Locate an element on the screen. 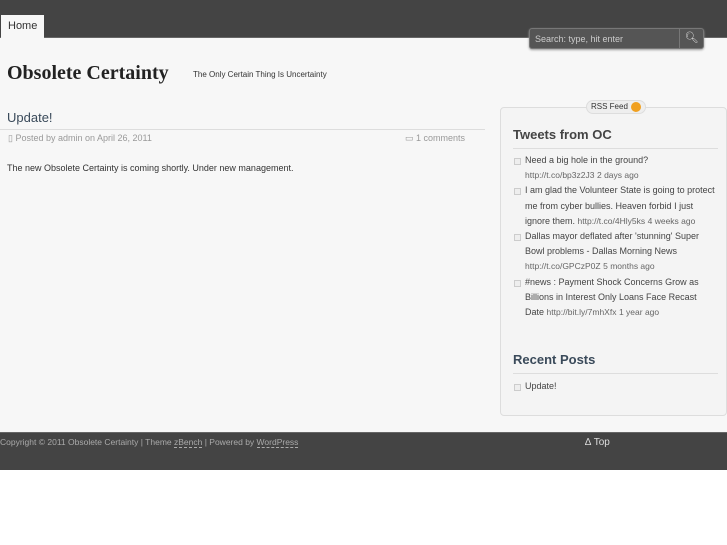 This screenshot has width=727, height=545. recent-post-item: Update! is located at coordinates (615, 386).